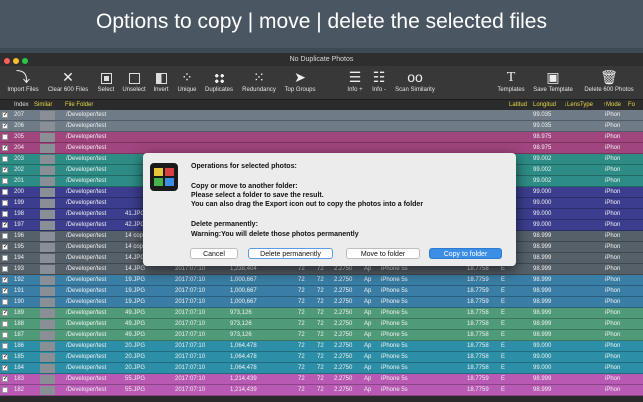 The height and width of the screenshot is (402, 643). Describe the element at coordinates (612, 105) in the screenshot. I see `column-mode: ↑Mode` at that location.